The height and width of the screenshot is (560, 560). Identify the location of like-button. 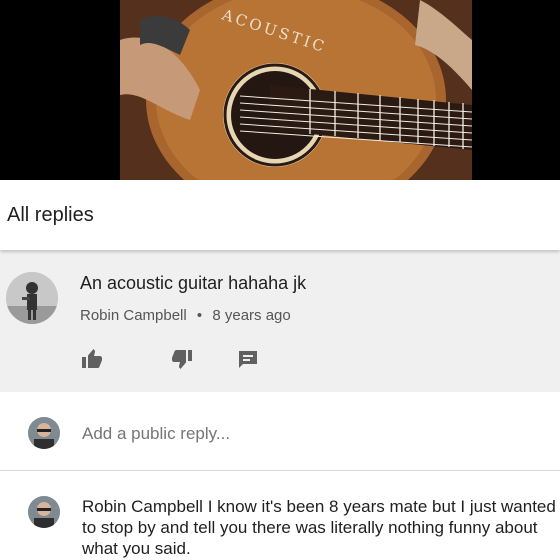
(92, 359).